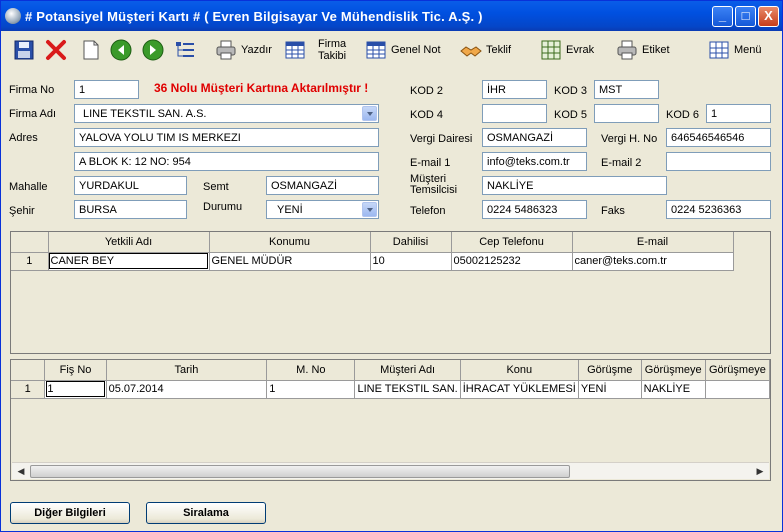  What do you see at coordinates (28, 187) in the screenshot?
I see `mahalle-label: Mahalle` at bounding box center [28, 187].